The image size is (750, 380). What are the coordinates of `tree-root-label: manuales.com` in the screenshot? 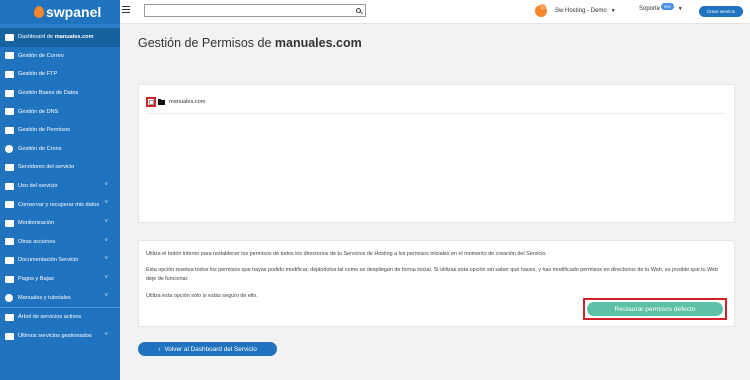 It's located at (187, 102).